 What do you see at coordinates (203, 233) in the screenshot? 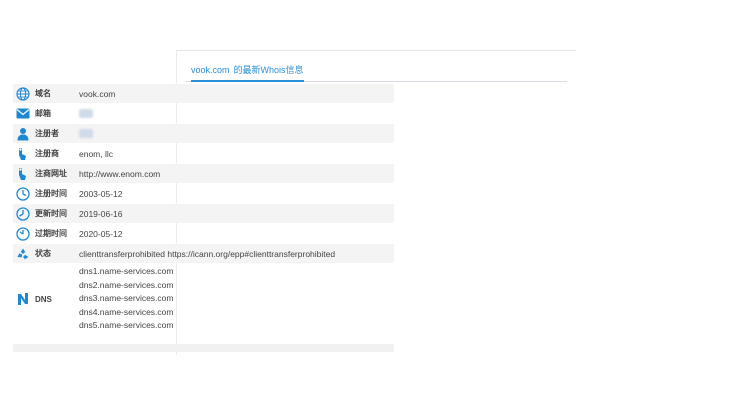
I see `row-expires: 过期时间 2020-05-12` at bounding box center [203, 233].